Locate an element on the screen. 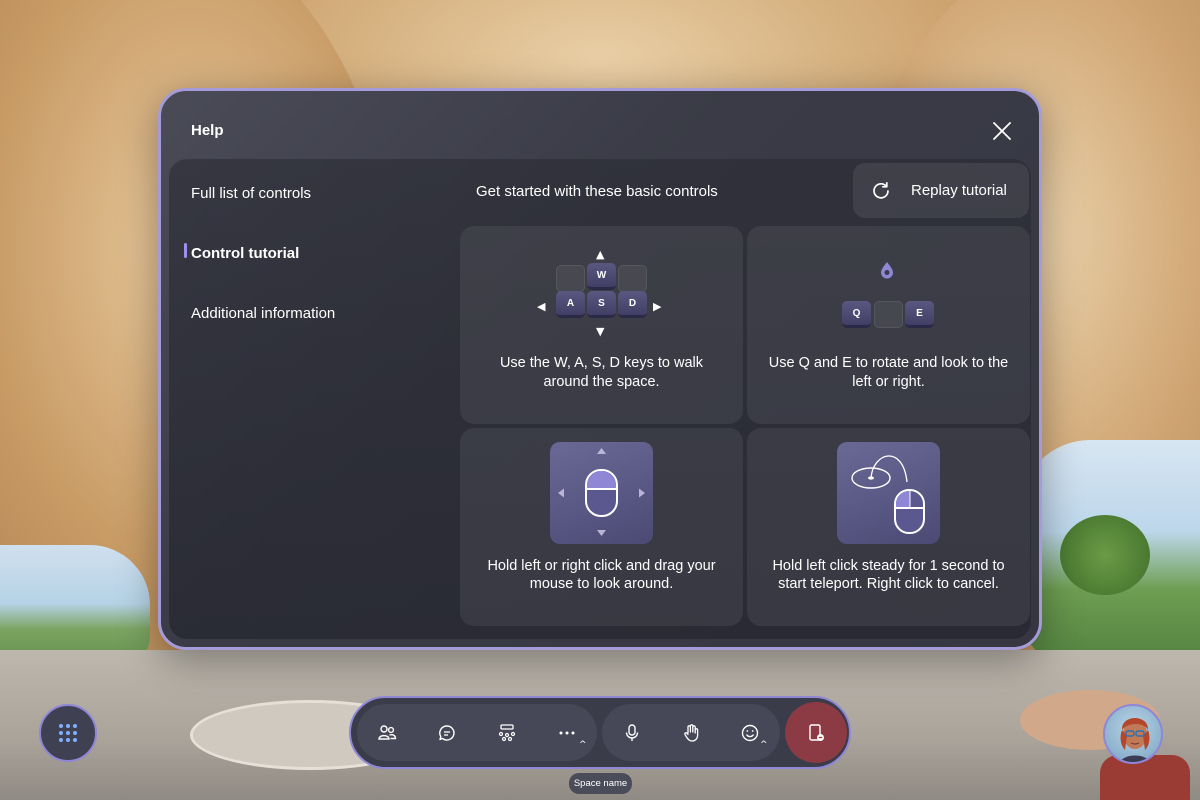  leave-button is located at coordinates (816, 732).